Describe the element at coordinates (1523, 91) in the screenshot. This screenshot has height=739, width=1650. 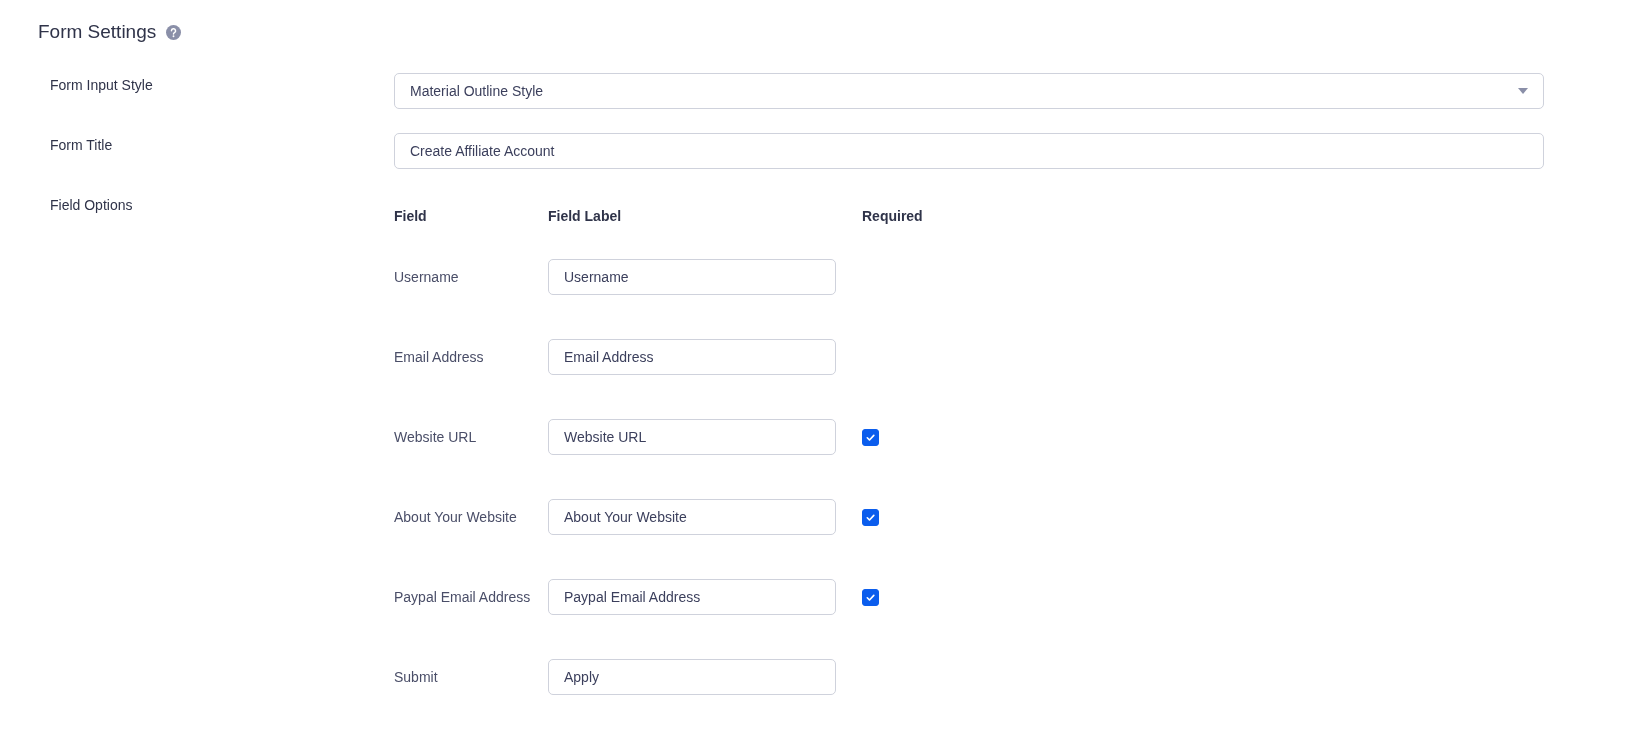
I see `caret-icon` at that location.